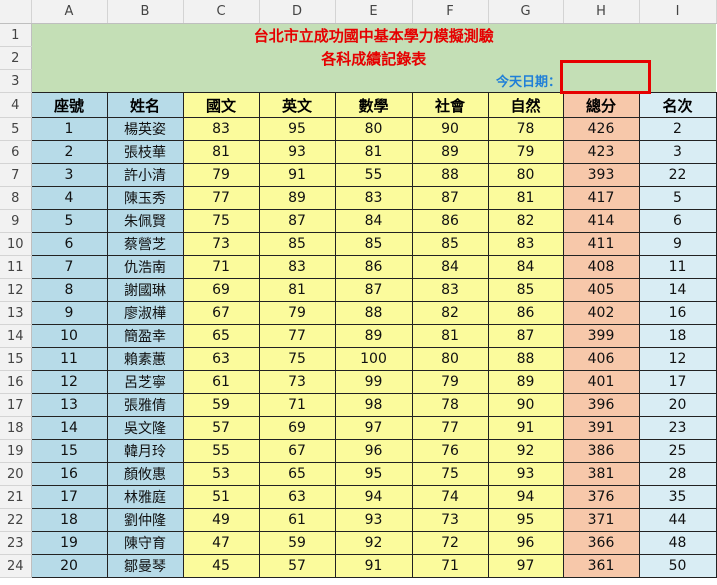 This screenshot has width=717, height=585. What do you see at coordinates (525, 244) in the screenshot?
I see `cell-science: 83` at bounding box center [525, 244].